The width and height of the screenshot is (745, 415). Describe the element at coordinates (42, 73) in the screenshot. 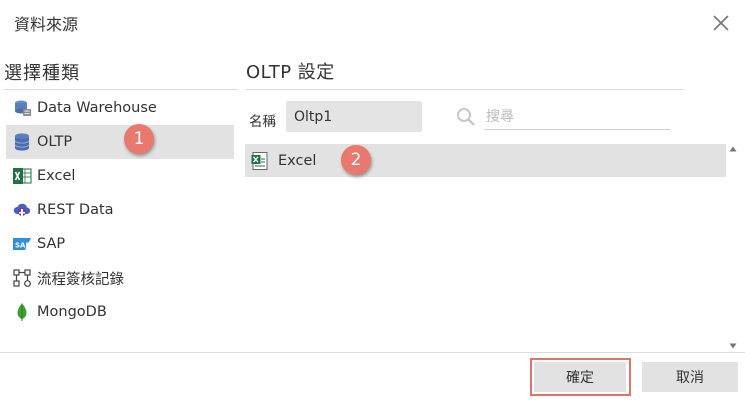

I see `category-heading: 選擇種類` at that location.